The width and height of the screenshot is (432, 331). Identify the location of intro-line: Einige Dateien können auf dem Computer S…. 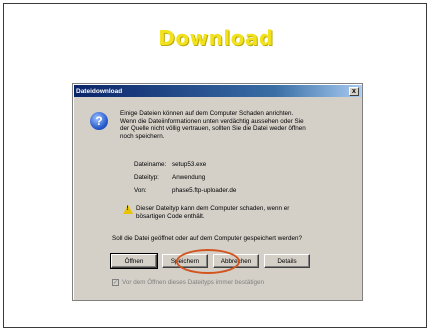
(207, 113).